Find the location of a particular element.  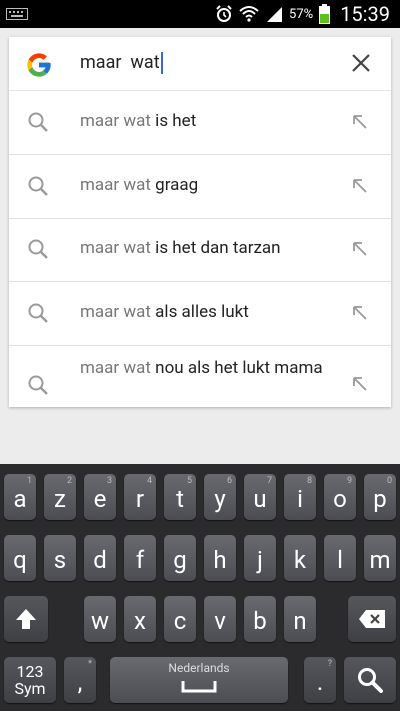

key-k: k is located at coordinates (300, 558).